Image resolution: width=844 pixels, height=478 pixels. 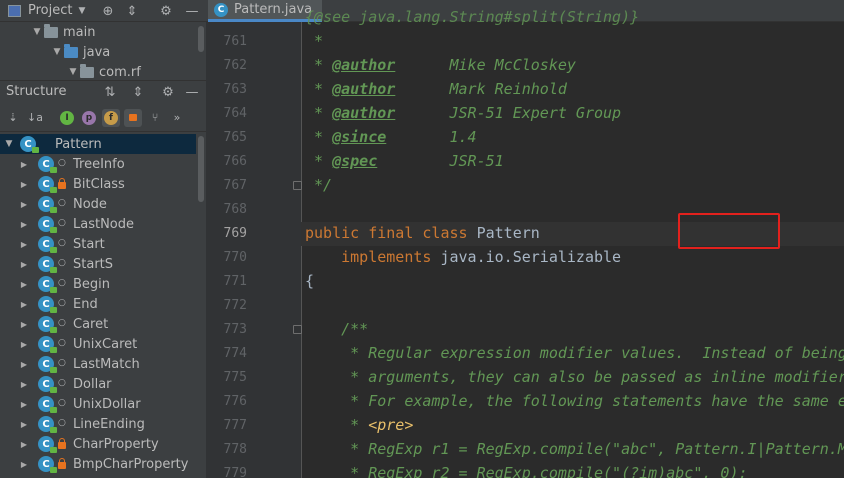 I want to click on structure-item: ▶ C ○ UnixDollar, so click(x=98, y=404).